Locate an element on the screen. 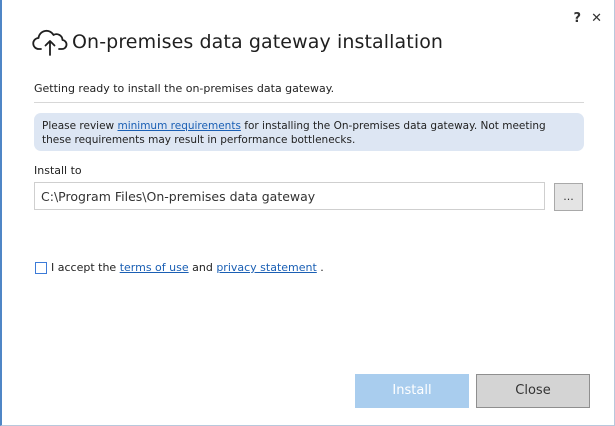  help-button: ? is located at coordinates (578, 19).